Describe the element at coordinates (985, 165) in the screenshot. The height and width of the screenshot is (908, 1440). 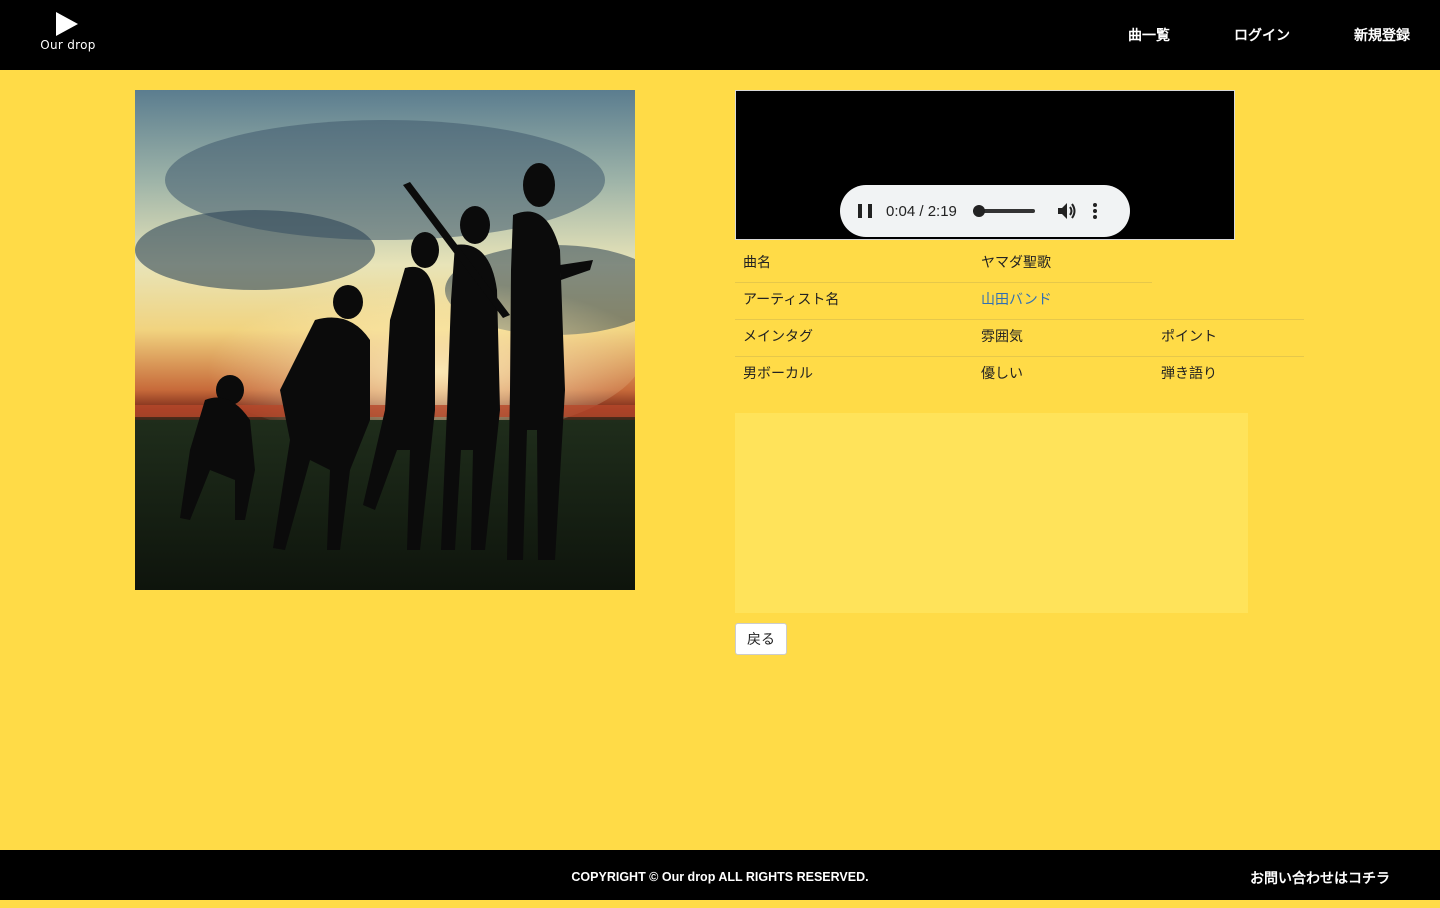
I see `audio-player: 0:04 / 2:19` at that location.